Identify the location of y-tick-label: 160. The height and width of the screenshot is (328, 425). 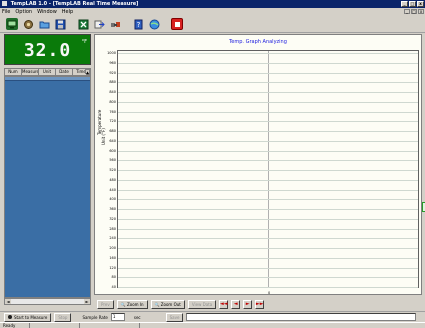
(112, 258).